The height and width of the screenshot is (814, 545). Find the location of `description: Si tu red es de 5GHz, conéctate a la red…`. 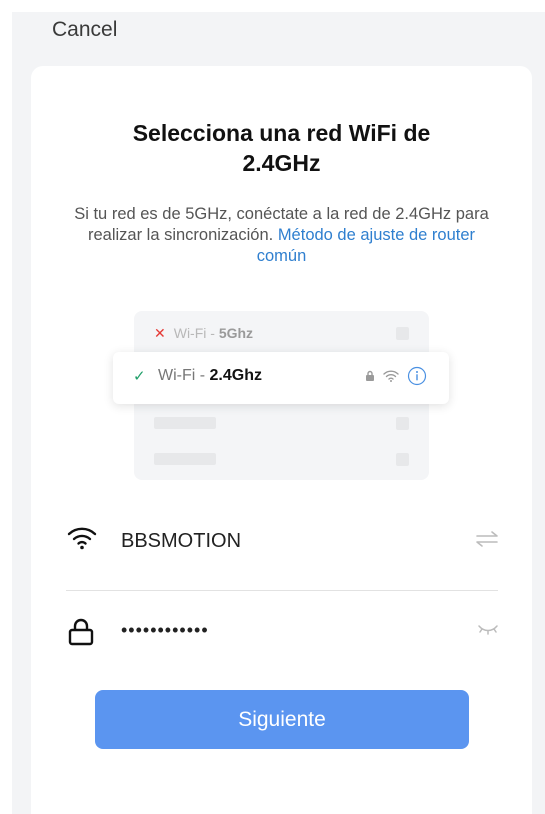

description: Si tu red es de 5GHz, conéctate a la red… is located at coordinates (281, 235).